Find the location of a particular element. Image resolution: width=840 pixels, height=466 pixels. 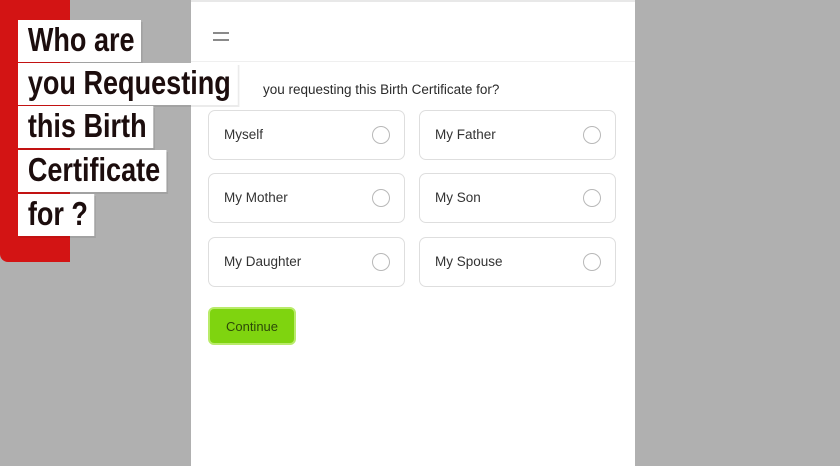

caption-line: this Birth is located at coordinates (86, 127).